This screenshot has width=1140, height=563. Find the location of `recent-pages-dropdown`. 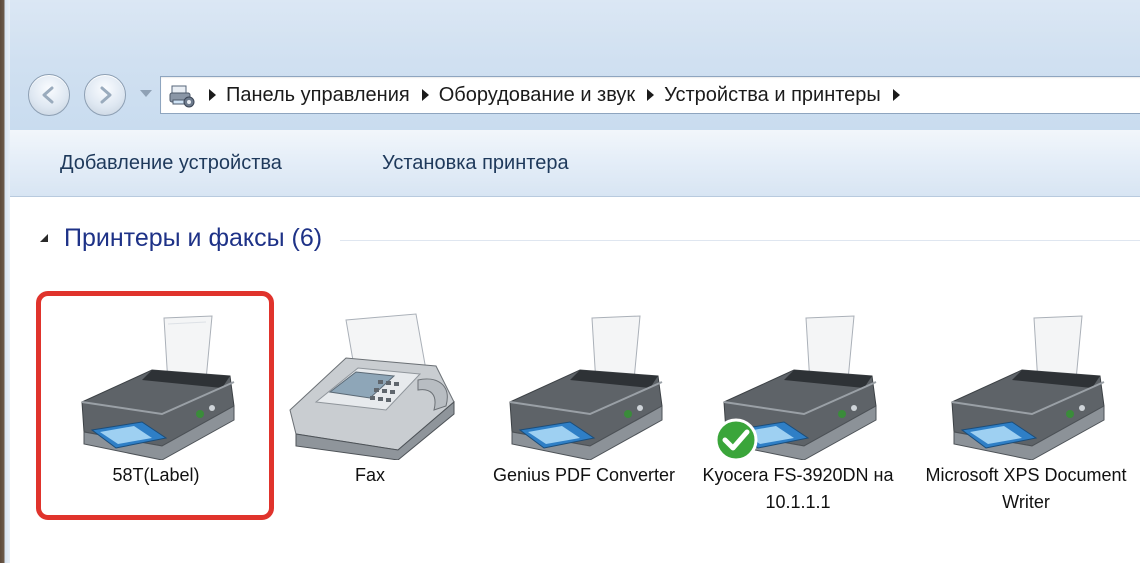

recent-pages-dropdown is located at coordinates (146, 93).